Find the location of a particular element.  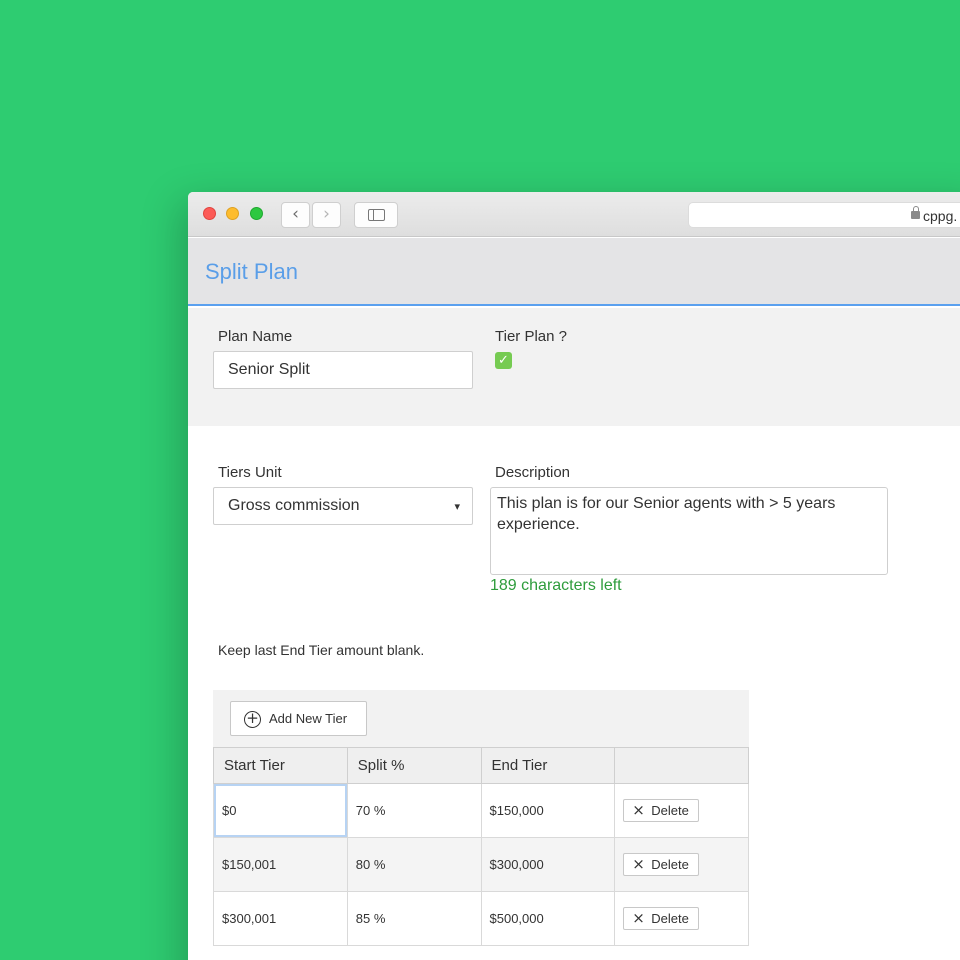

chevron-right-icon: › is located at coordinates (326, 214).